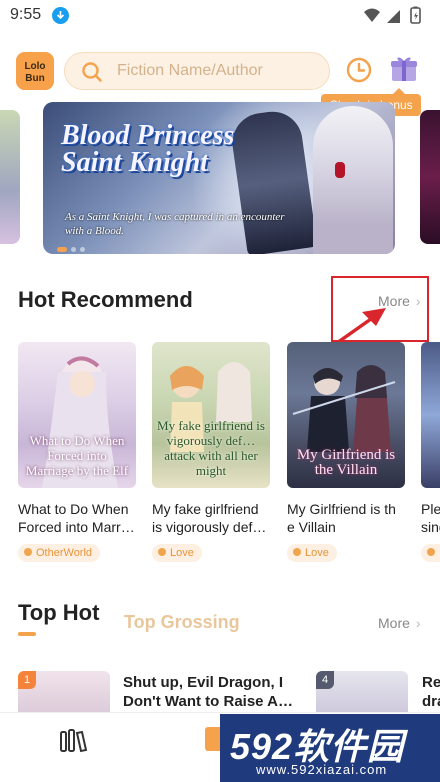 The width and height of the screenshot is (440, 782). What do you see at coordinates (34, 78) in the screenshot?
I see `svg-text: Bun` at bounding box center [34, 78].